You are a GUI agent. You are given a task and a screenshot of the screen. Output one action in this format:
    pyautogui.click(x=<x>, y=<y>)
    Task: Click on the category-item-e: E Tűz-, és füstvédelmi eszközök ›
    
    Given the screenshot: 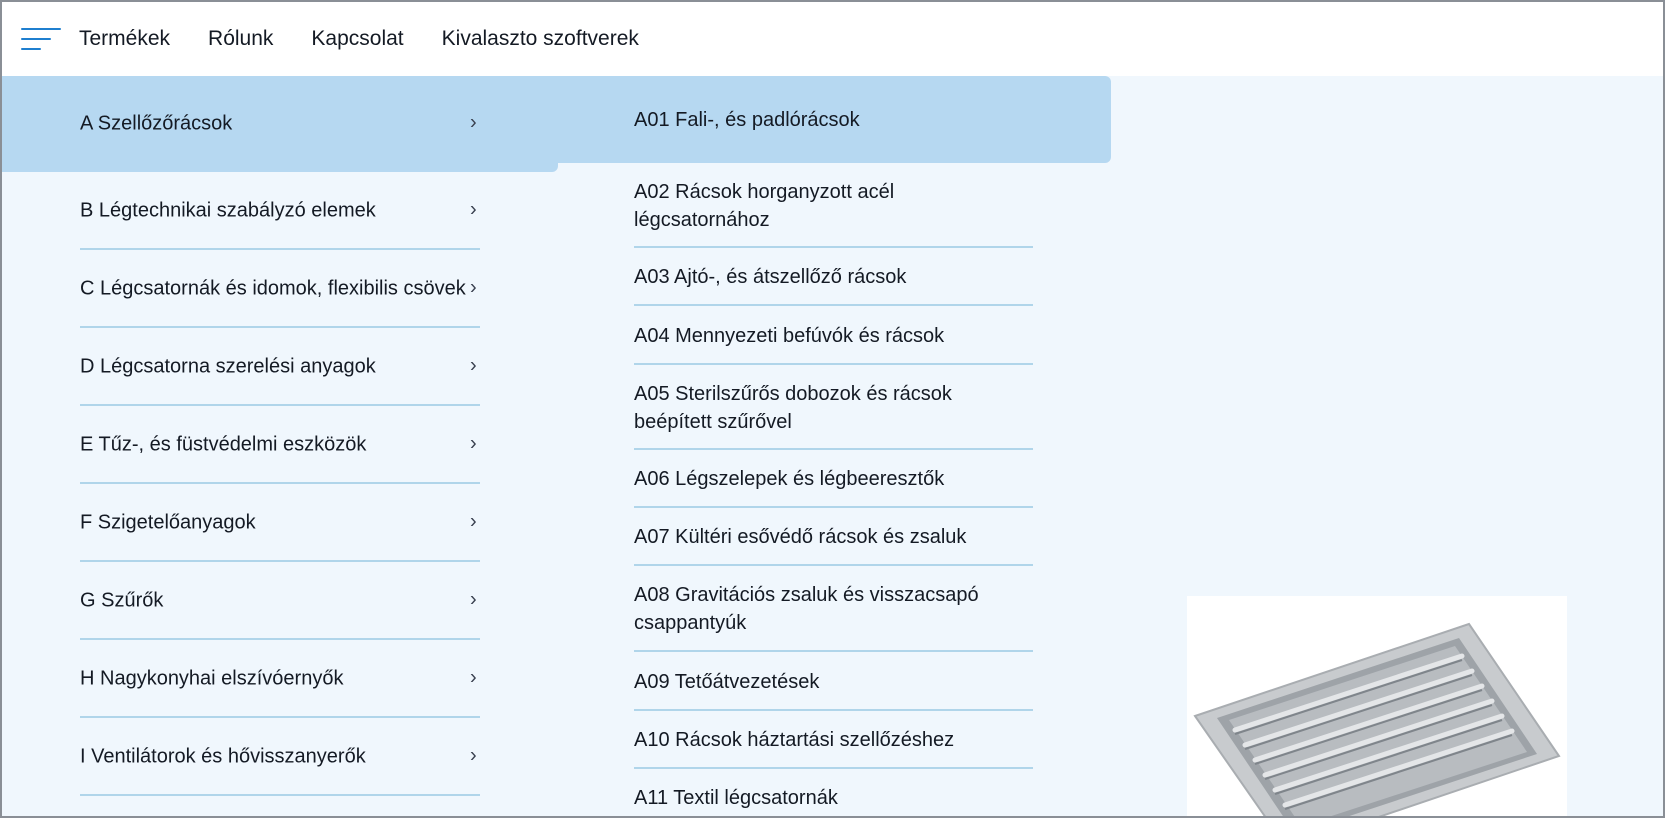 What is the action you would take?
    pyautogui.click(x=280, y=445)
    